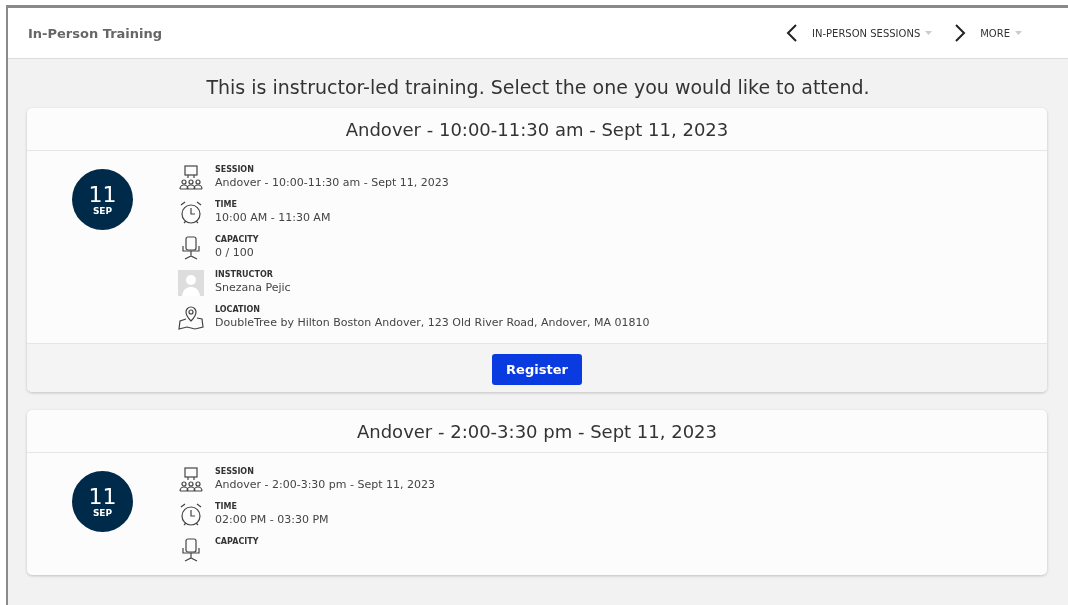  Describe the element at coordinates (537, 369) in the screenshot. I see `register-button: Register` at that location.